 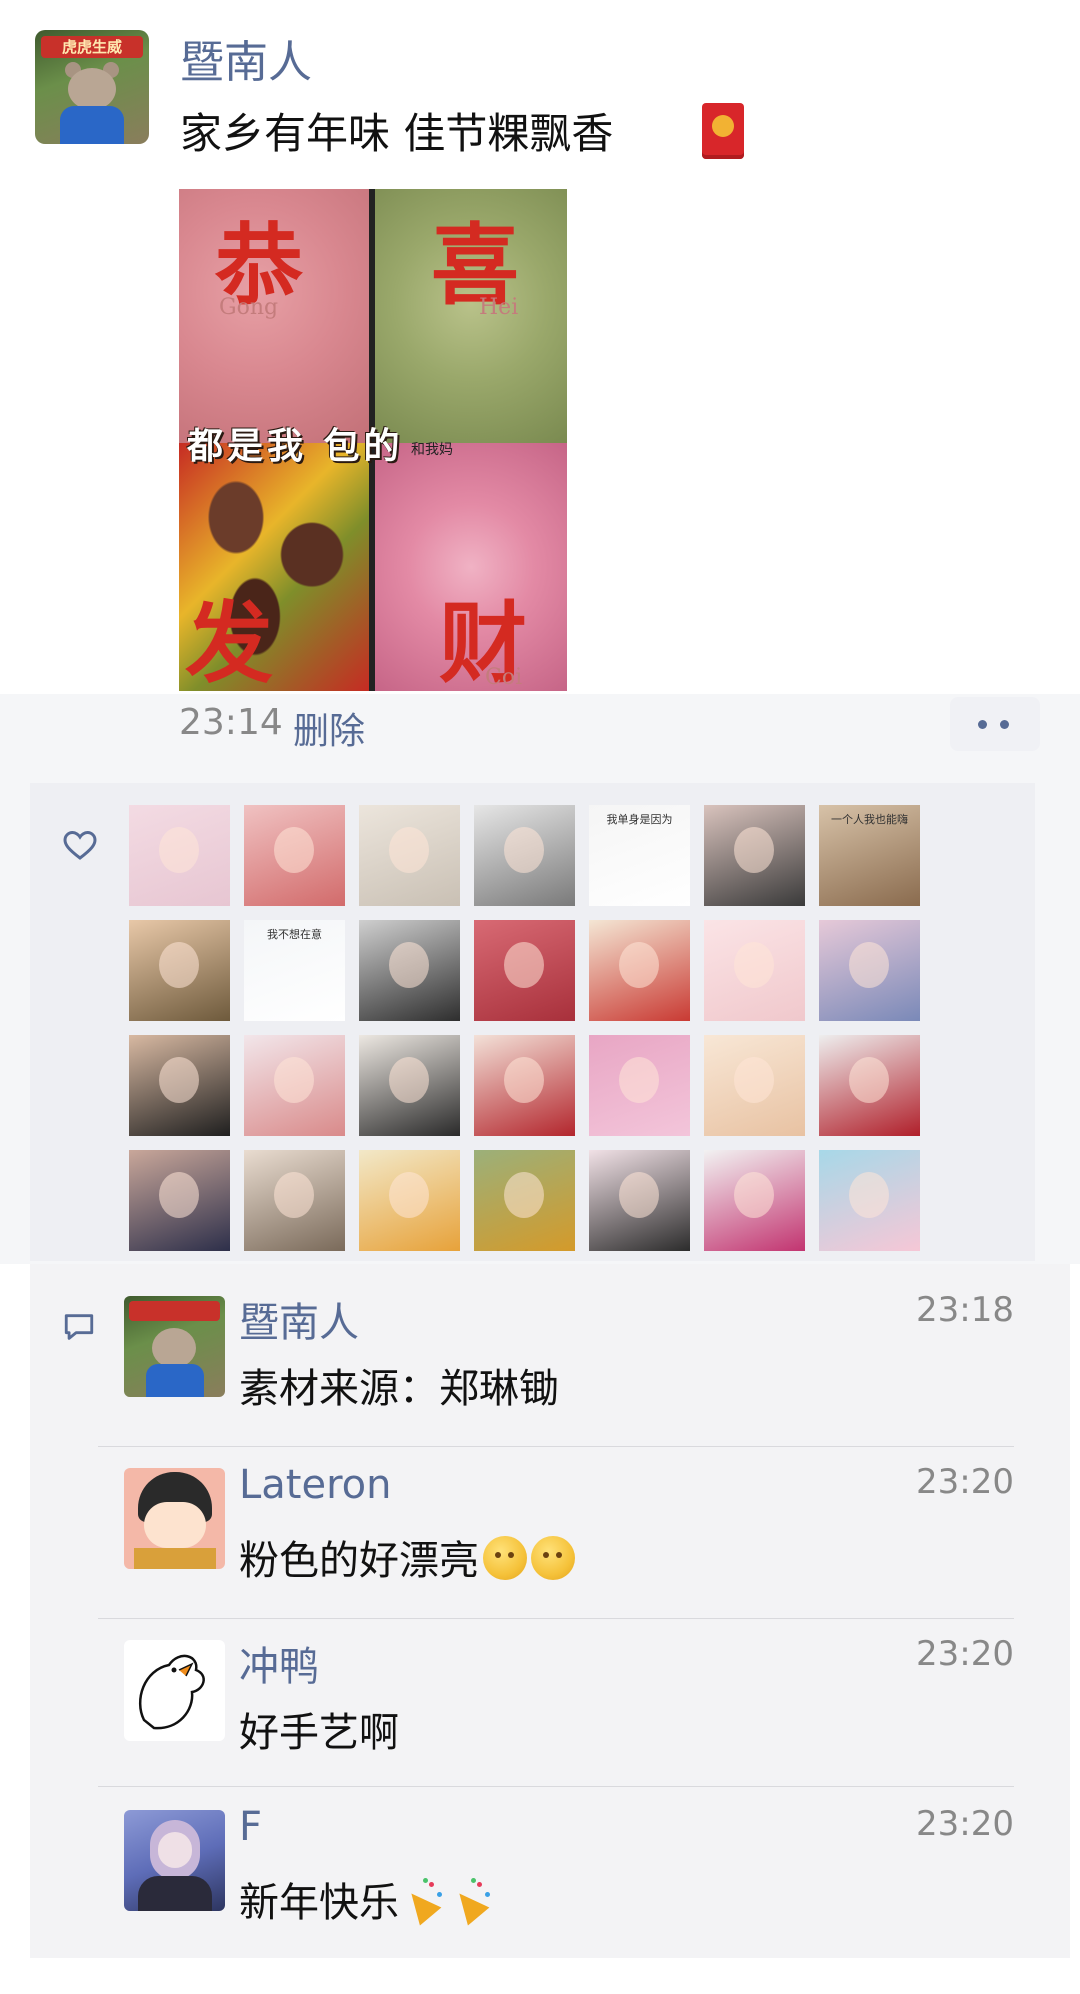 I want to click on red-envelope-icon, so click(x=723, y=131).